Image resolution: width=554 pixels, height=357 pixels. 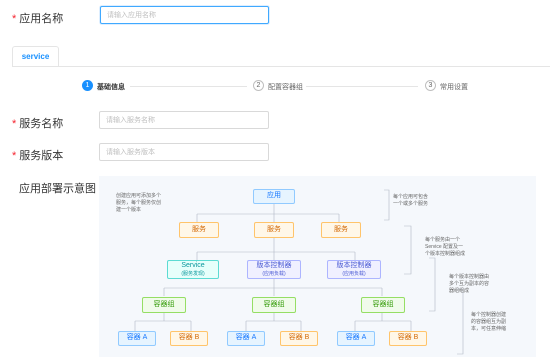 What do you see at coordinates (35, 56) in the screenshot?
I see `tab-service: service` at bounding box center [35, 56].